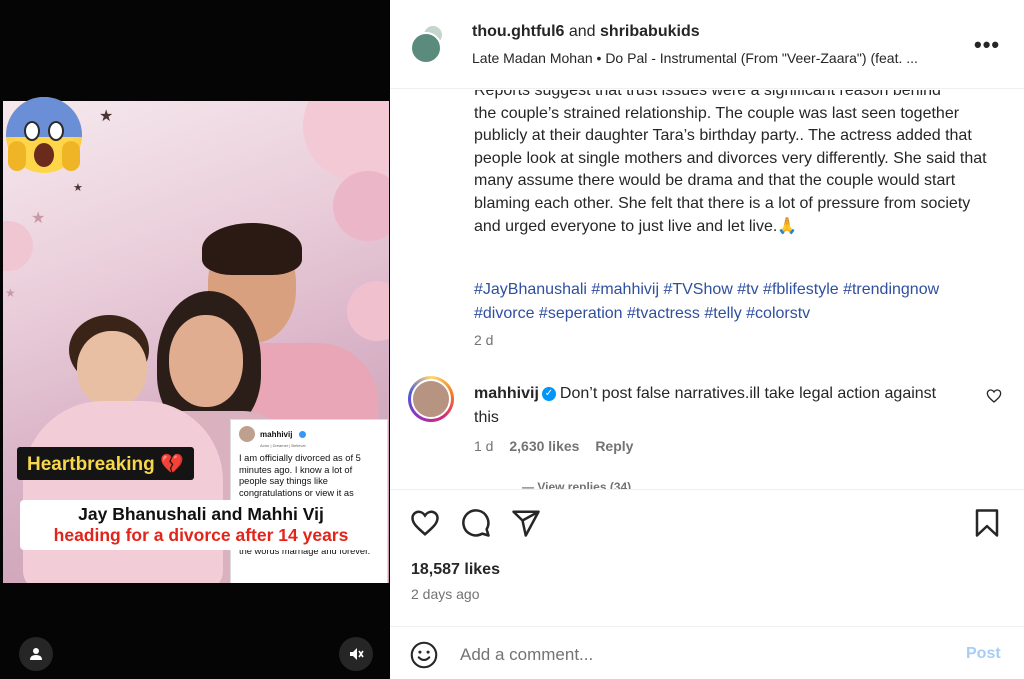  I want to click on heart-icon, so click(425, 523).